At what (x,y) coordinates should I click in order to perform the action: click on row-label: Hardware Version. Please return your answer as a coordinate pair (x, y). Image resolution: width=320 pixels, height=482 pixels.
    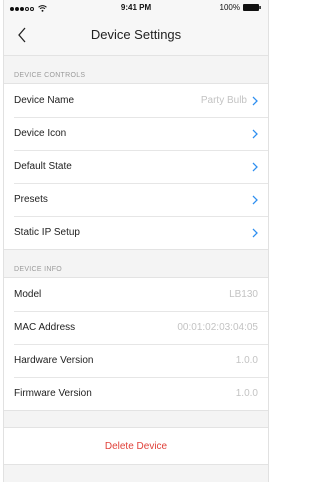
    Looking at the image, I should click on (54, 360).